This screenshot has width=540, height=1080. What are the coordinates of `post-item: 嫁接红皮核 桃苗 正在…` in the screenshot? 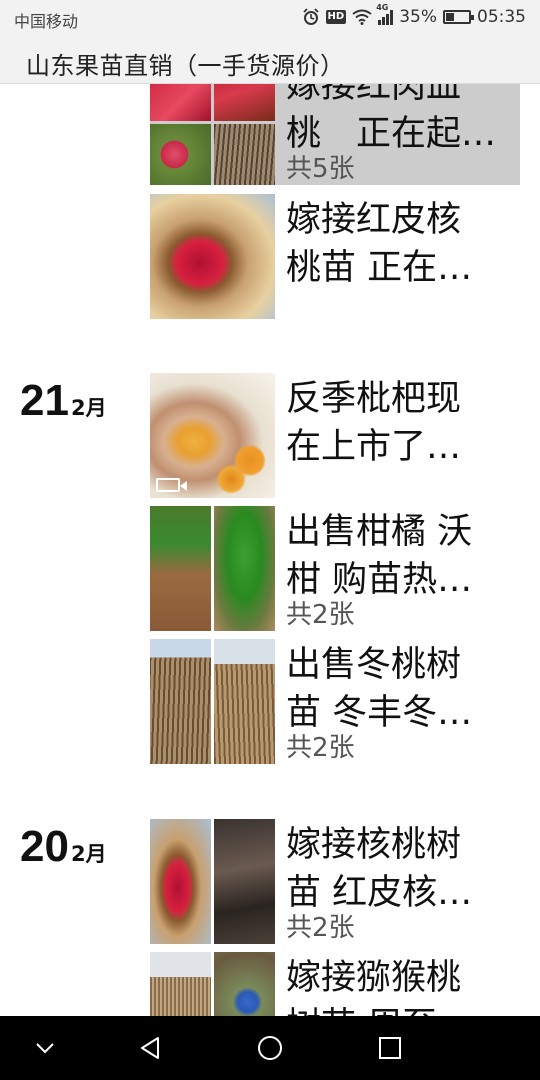 It's located at (335, 256).